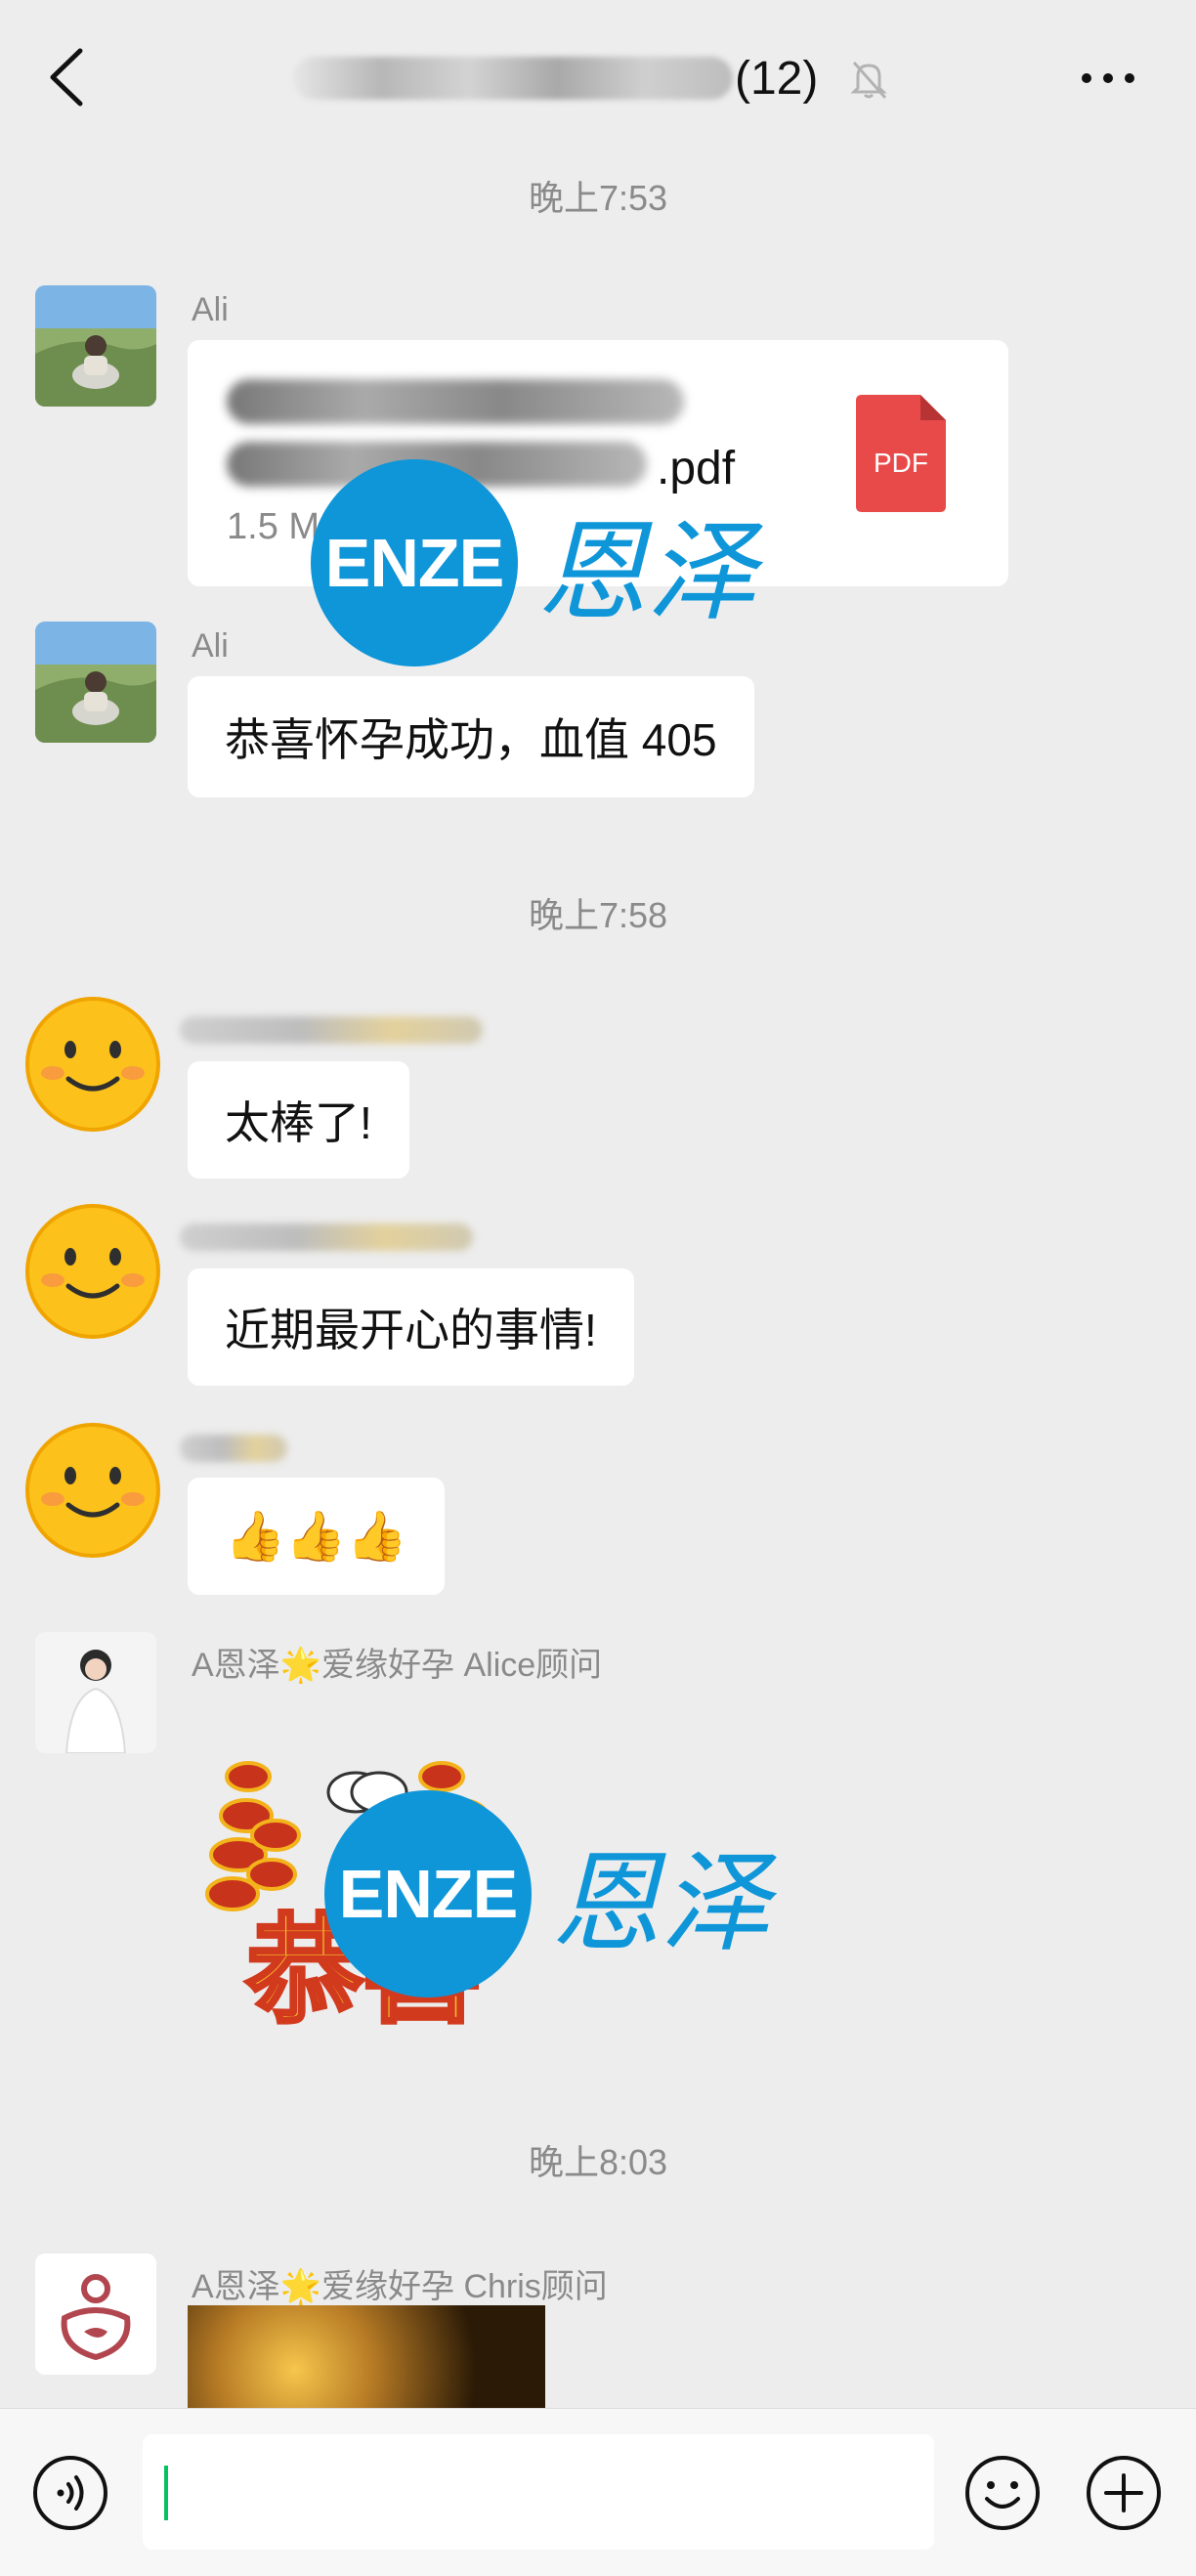 Image resolution: width=1196 pixels, height=2576 pixels. I want to click on pdf-file-icon: PDF, so click(901, 453).